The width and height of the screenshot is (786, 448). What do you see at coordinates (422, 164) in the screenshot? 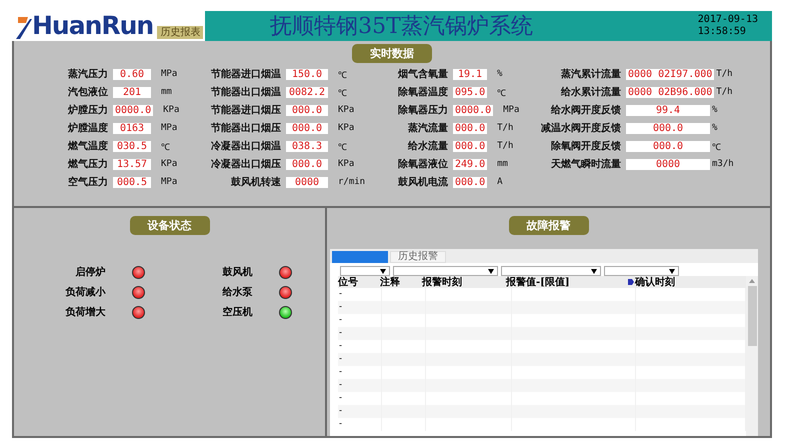
I see `parameter-label: 除氧器液位` at bounding box center [422, 164].